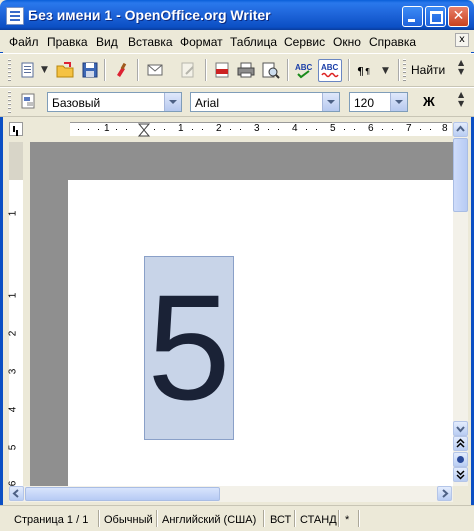 The height and width of the screenshot is (531, 474). What do you see at coordinates (265, 102) in the screenshot?
I see `font-name-select: Arial` at bounding box center [265, 102].